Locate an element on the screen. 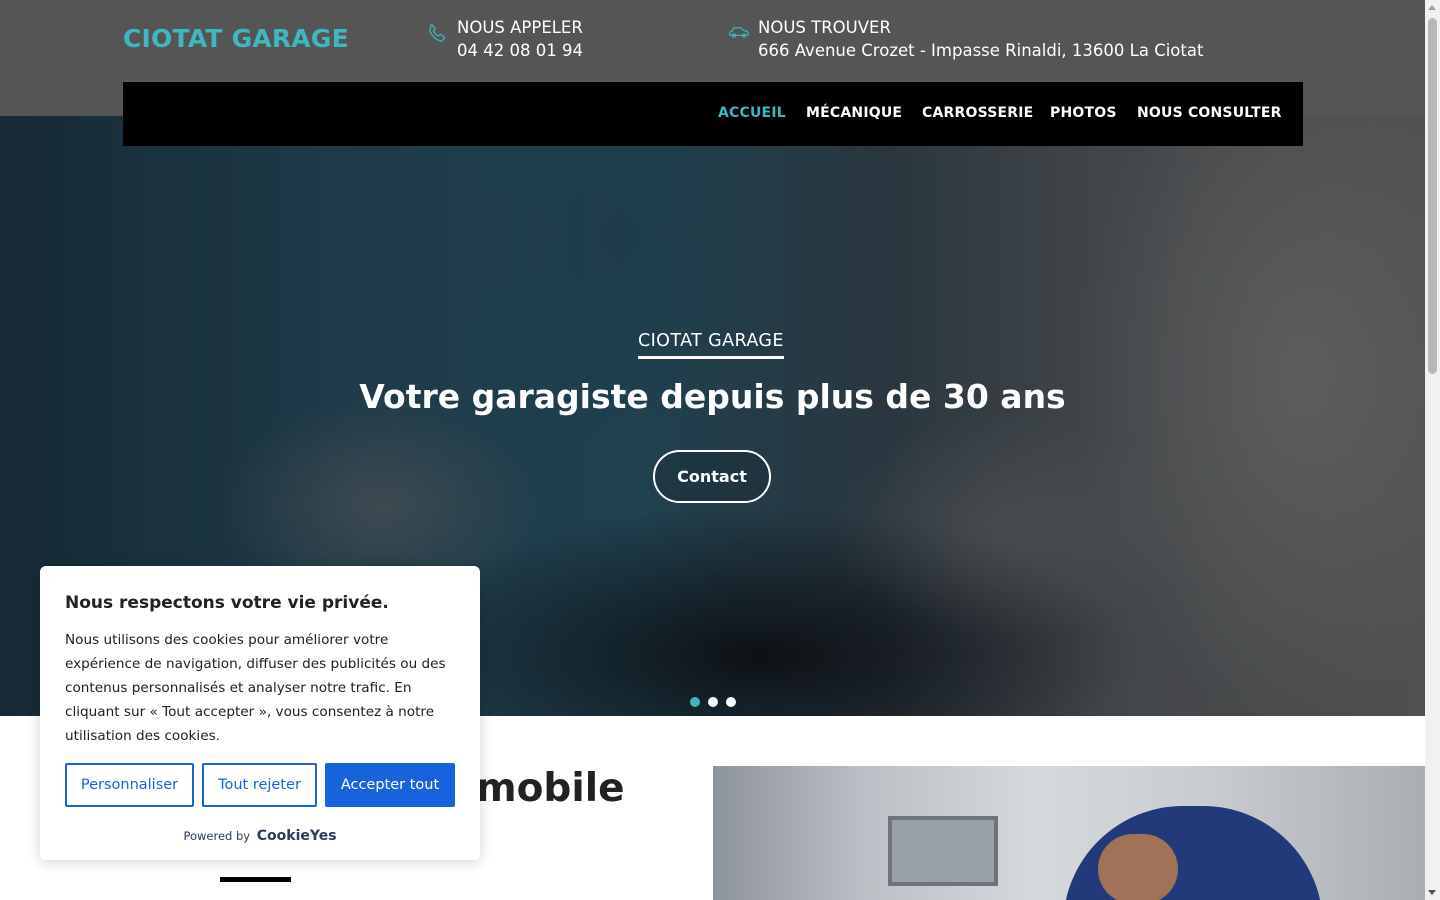 The image size is (1440, 900). car-icon is located at coordinates (739, 32).